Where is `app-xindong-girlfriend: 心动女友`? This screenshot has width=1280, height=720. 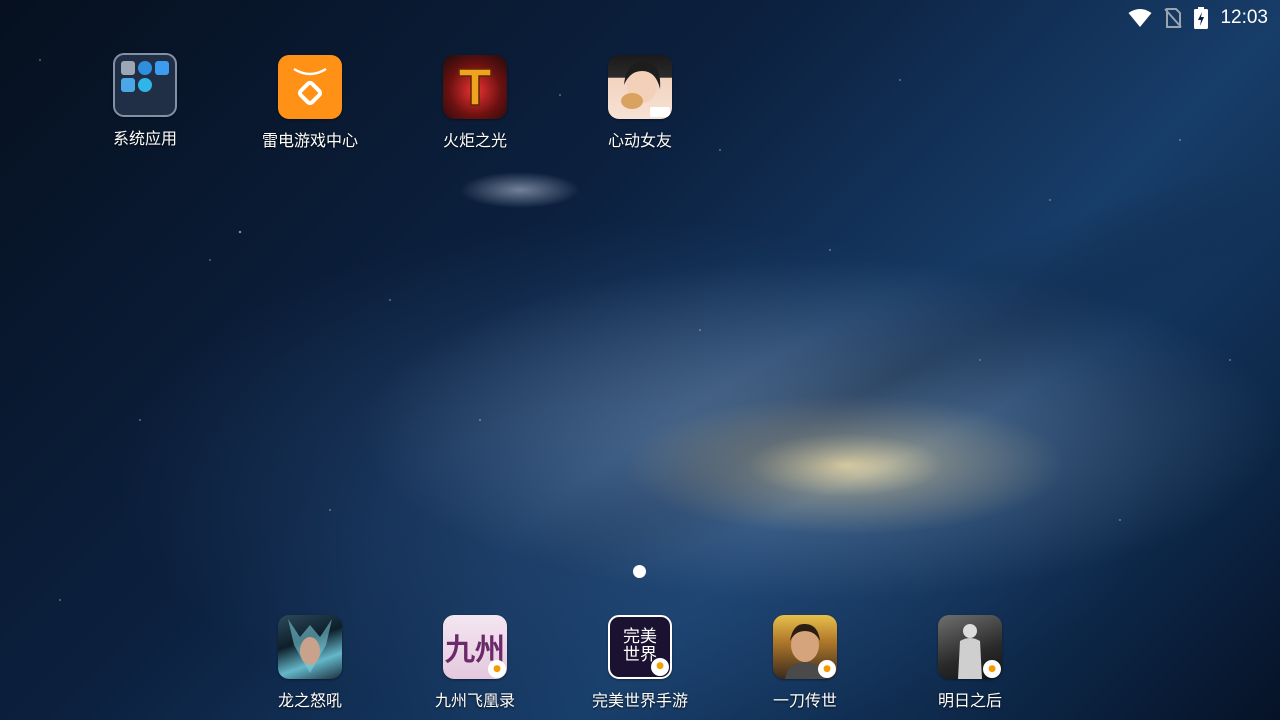
app-xindong-girlfriend: 心动女友 is located at coordinates (640, 103).